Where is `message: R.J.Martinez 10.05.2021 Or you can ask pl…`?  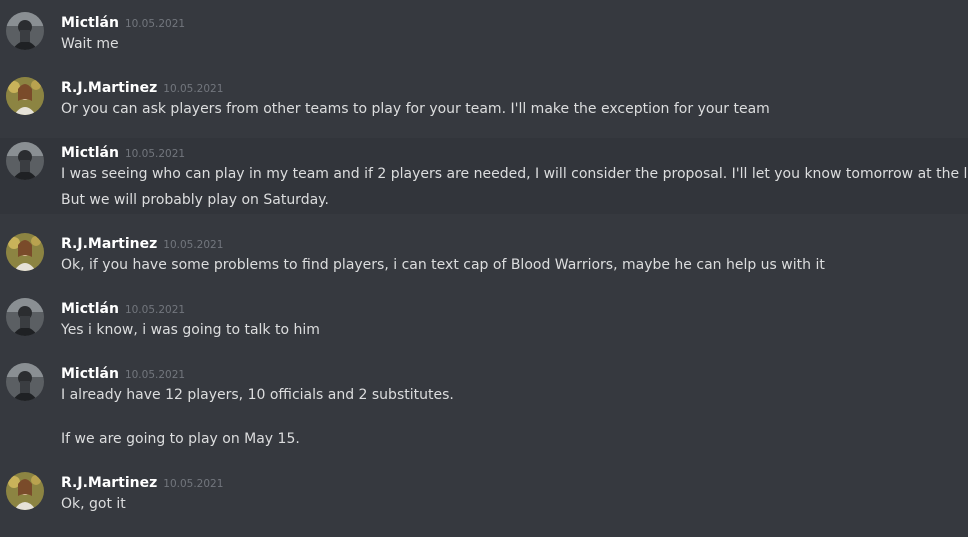
message: R.J.Martinez 10.05.2021 Or you can ask pl… is located at coordinates (484, 97).